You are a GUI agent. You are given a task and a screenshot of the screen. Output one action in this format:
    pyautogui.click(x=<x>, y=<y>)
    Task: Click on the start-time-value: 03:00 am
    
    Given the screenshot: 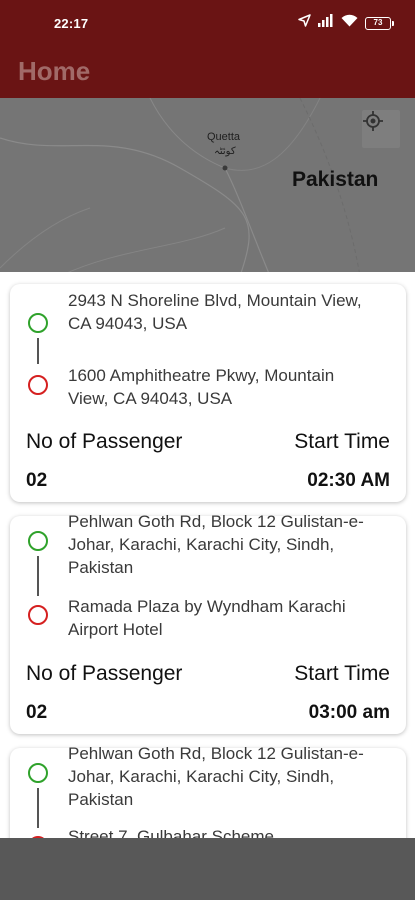 What is the action you would take?
    pyautogui.click(x=349, y=712)
    